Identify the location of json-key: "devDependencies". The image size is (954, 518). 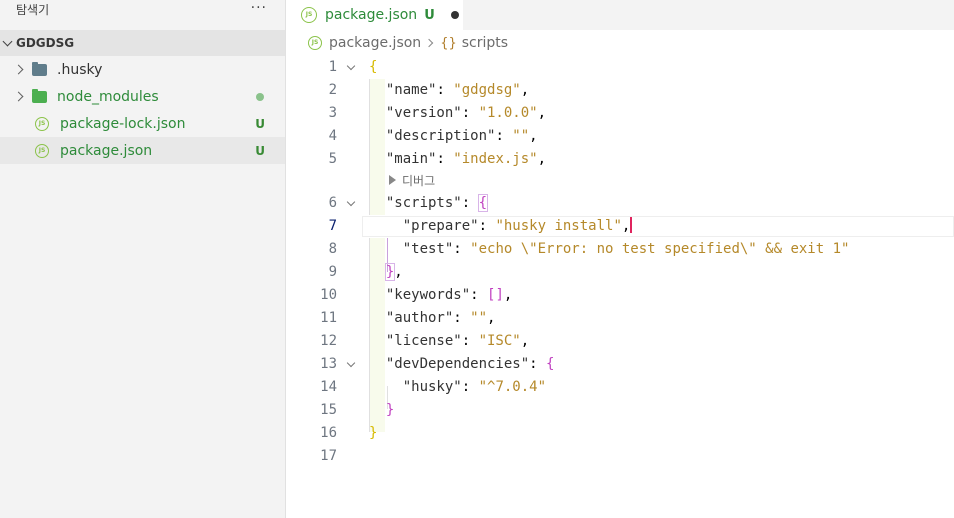
(457, 364).